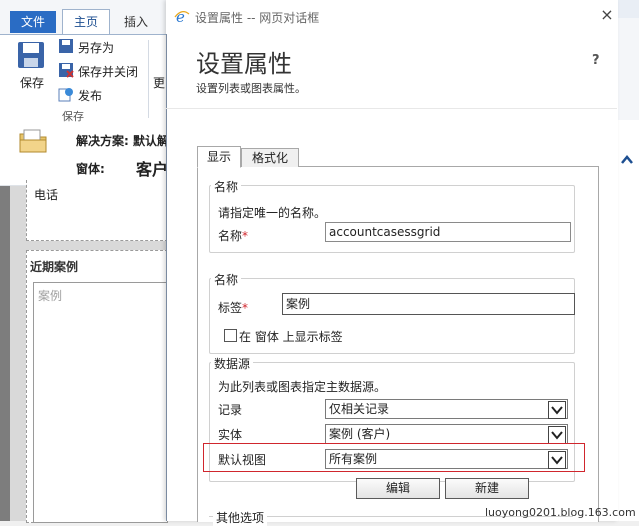 This screenshot has height=526, width=639. Describe the element at coordinates (302, 387) in the screenshot. I see `datasource-description: 为此列表或图表指定主数据源。` at that location.